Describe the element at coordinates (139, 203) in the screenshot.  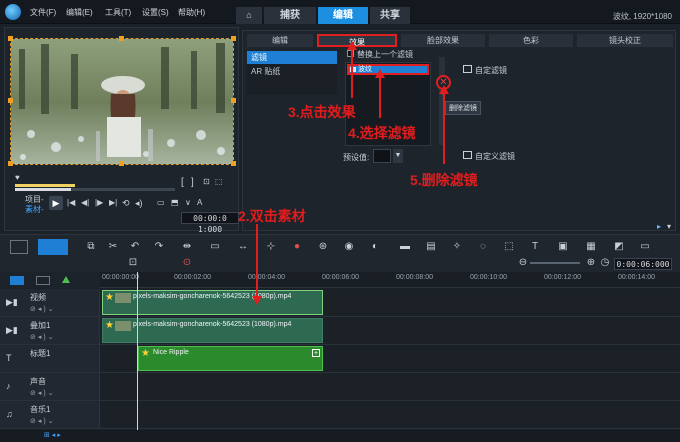
I see `volume-icon: ◂)` at that location.